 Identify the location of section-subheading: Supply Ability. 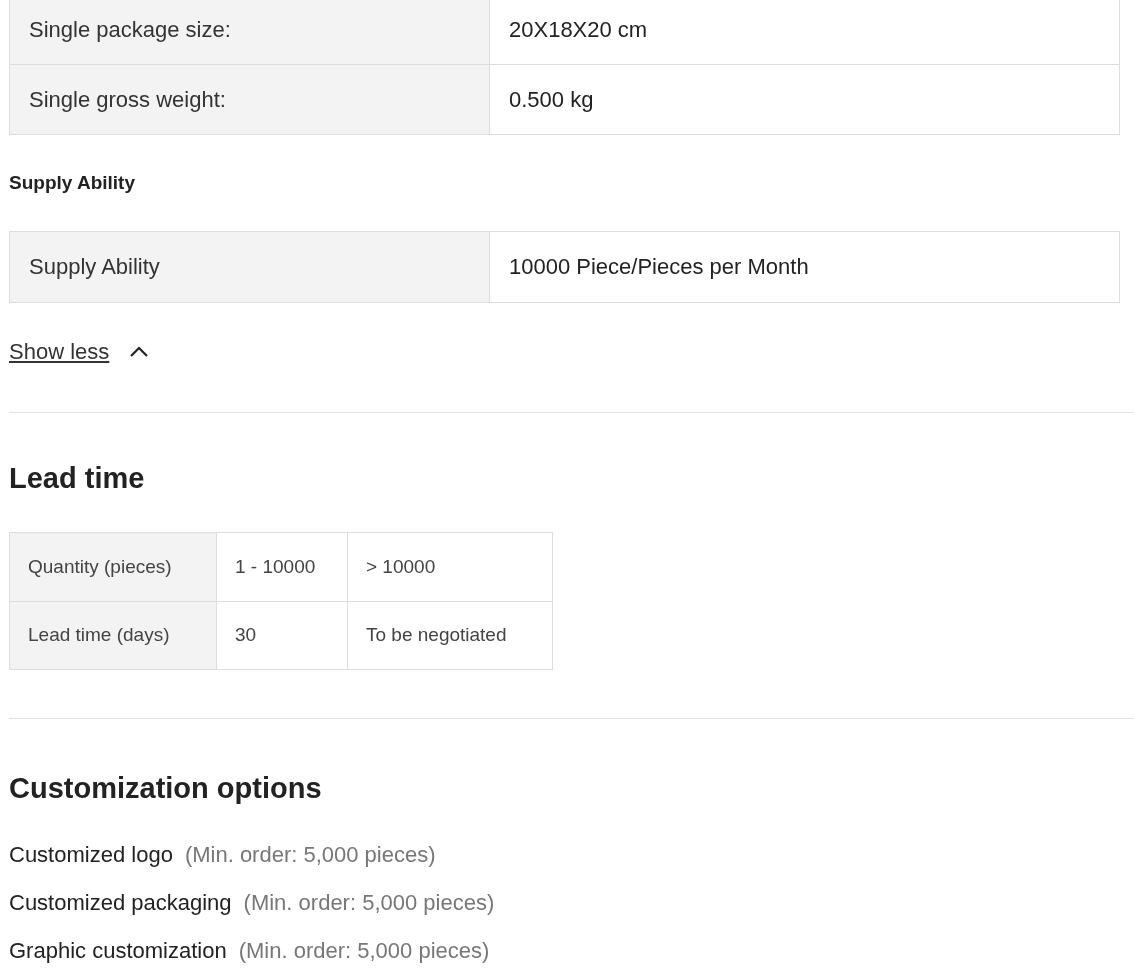
(72, 183).